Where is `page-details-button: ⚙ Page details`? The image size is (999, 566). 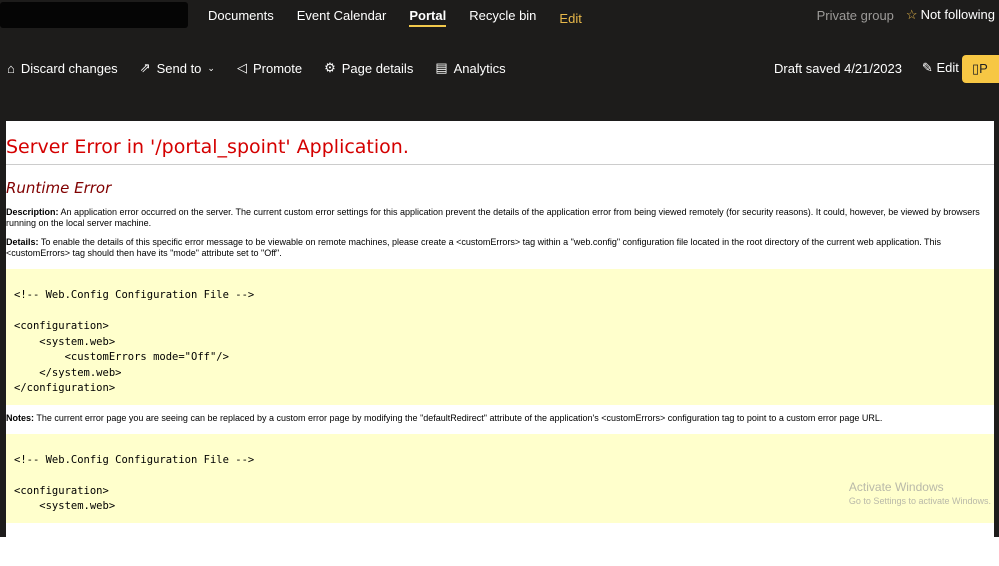
page-details-button: ⚙ Page details is located at coordinates (368, 68).